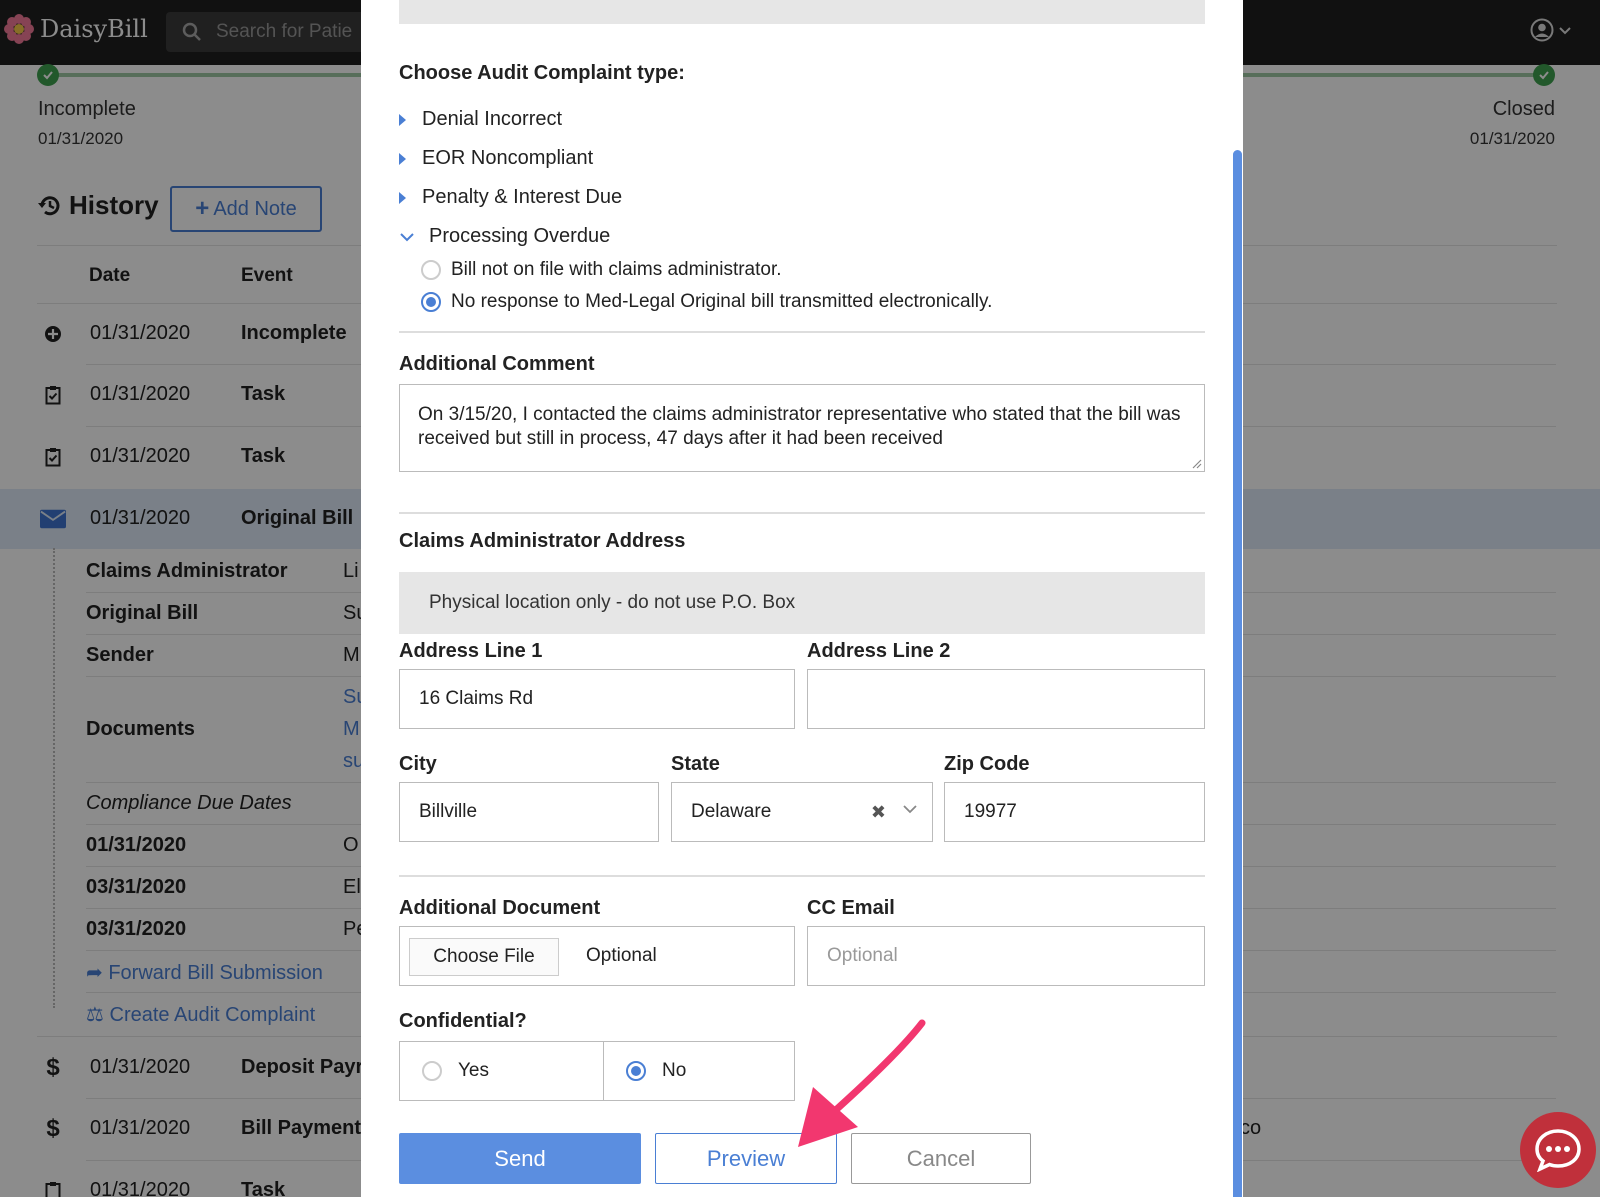 This screenshot has height=1197, width=1600. I want to click on chat-button, so click(1558, 1150).